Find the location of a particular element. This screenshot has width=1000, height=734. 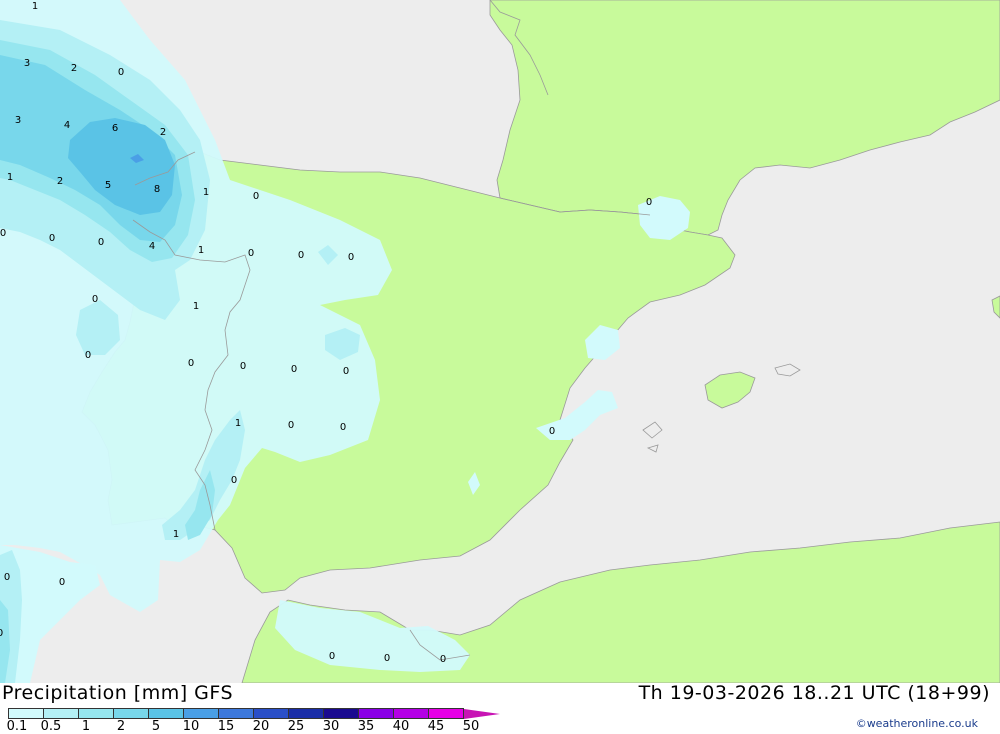

legend-tick-label: 15 is located at coordinates (226, 726).